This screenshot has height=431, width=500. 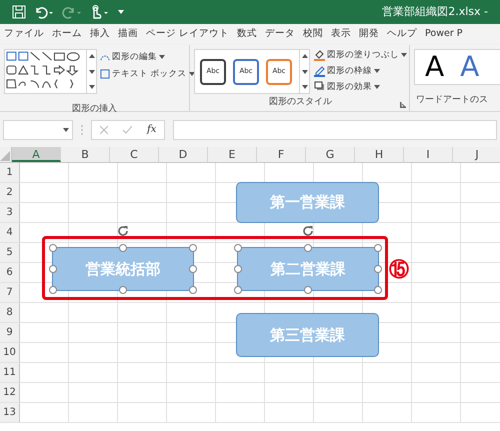 What do you see at coordinates (10, 192) in the screenshot?
I see `row-header: 2` at bounding box center [10, 192].